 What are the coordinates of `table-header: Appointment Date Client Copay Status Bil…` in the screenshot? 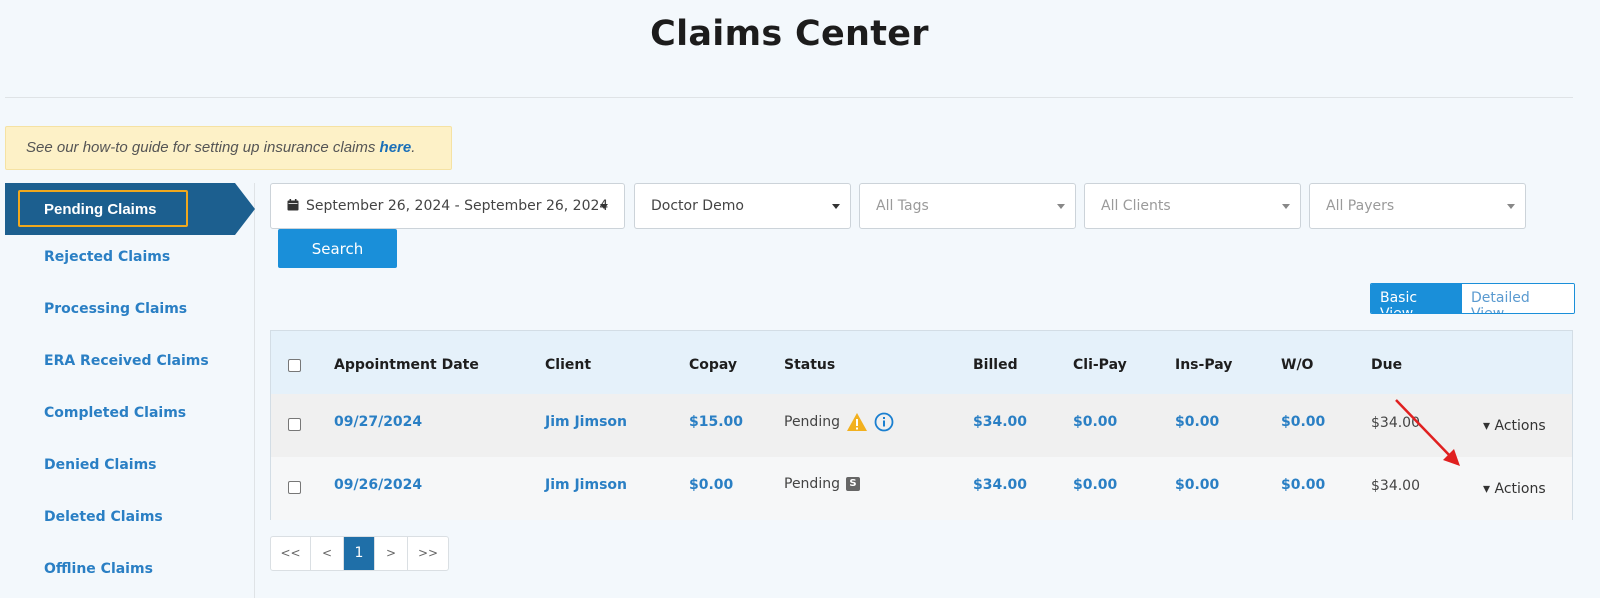 It's located at (921, 362).